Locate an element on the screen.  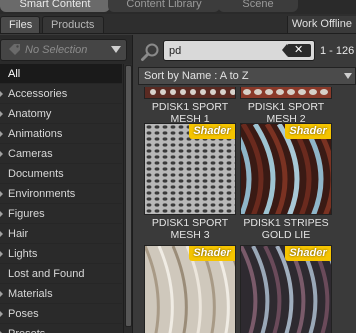
tab-products: Products is located at coordinates (73, 24).